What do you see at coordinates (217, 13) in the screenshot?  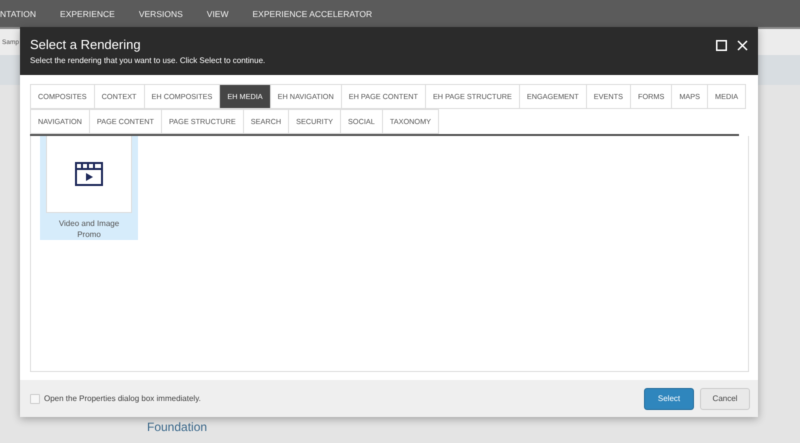 I see `nav-item: VIEW` at bounding box center [217, 13].